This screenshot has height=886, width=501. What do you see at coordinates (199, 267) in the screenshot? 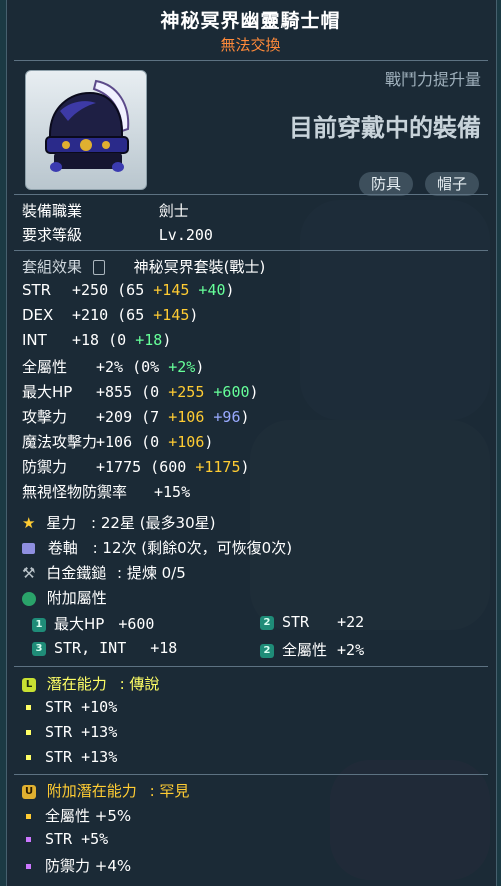
I see `set-value: 神秘冥界套裝(戰士)` at bounding box center [199, 267].